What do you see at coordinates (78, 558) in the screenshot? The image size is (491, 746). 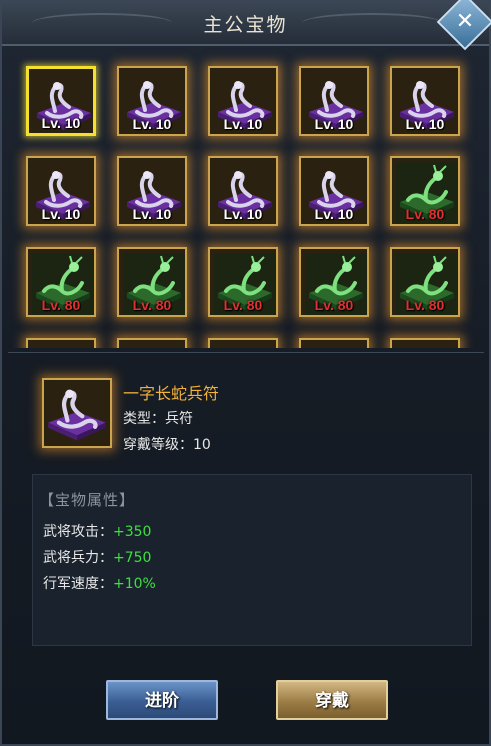 I see `attr-troops-label: 武将兵力：` at bounding box center [78, 558].